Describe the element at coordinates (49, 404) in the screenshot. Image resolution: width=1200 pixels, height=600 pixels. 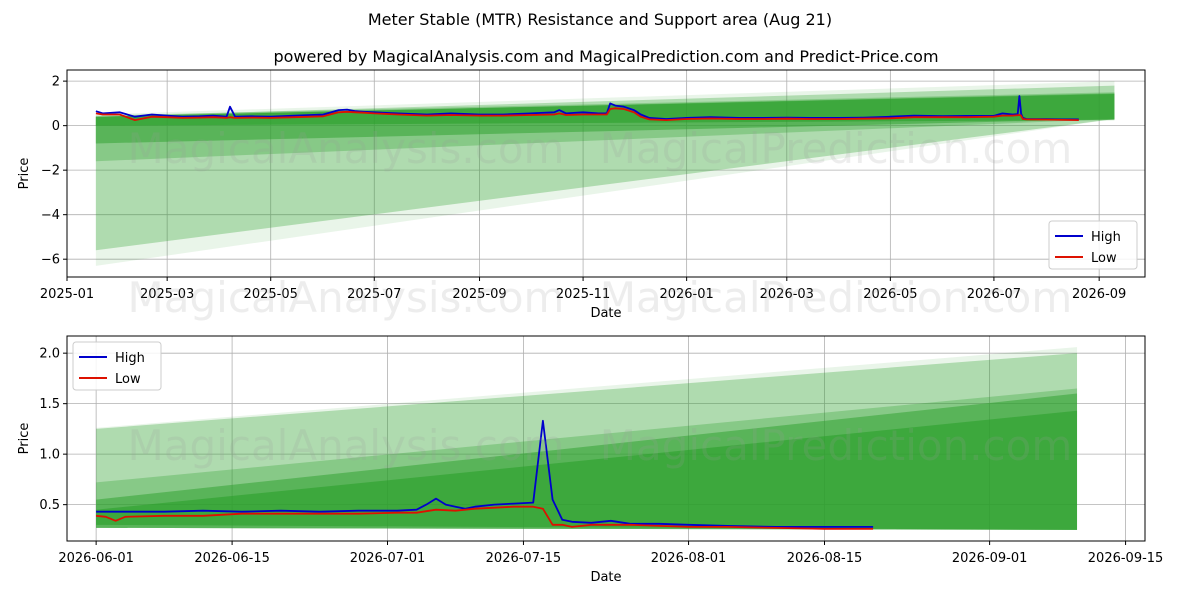
I see `y-tick-label: 1.5` at that location.